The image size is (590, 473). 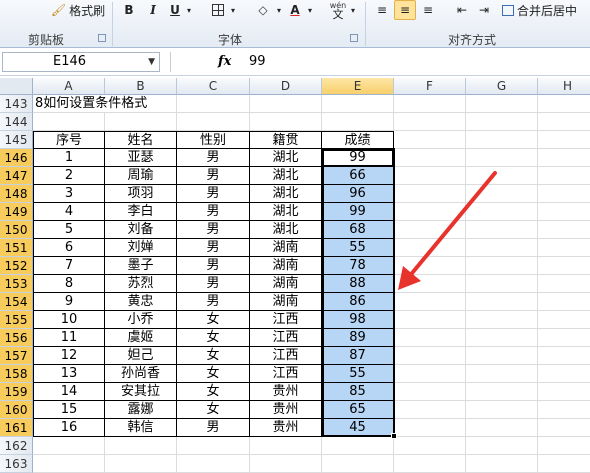 I want to click on annotation-arrow, so click(x=447, y=230).